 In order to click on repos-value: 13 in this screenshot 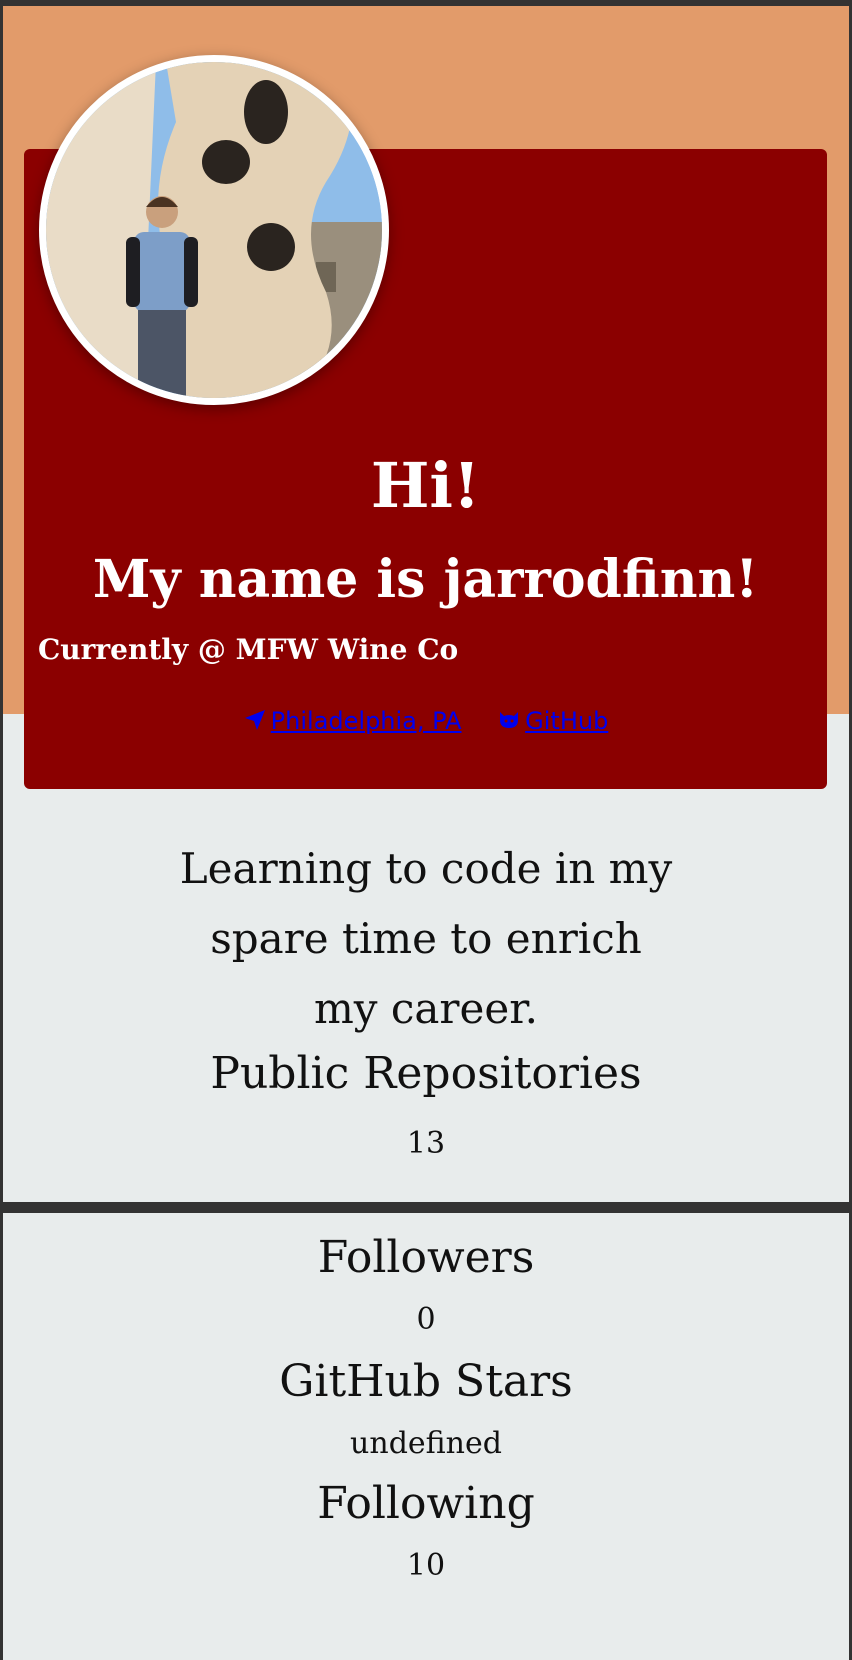, I will do `click(426, 1143)`.